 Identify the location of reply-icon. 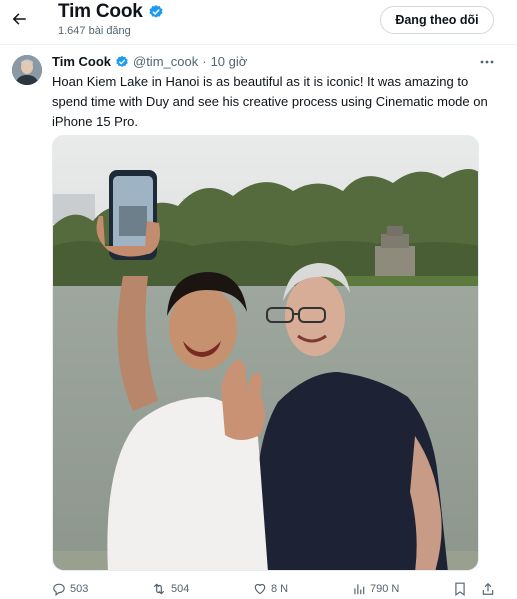
(59, 589).